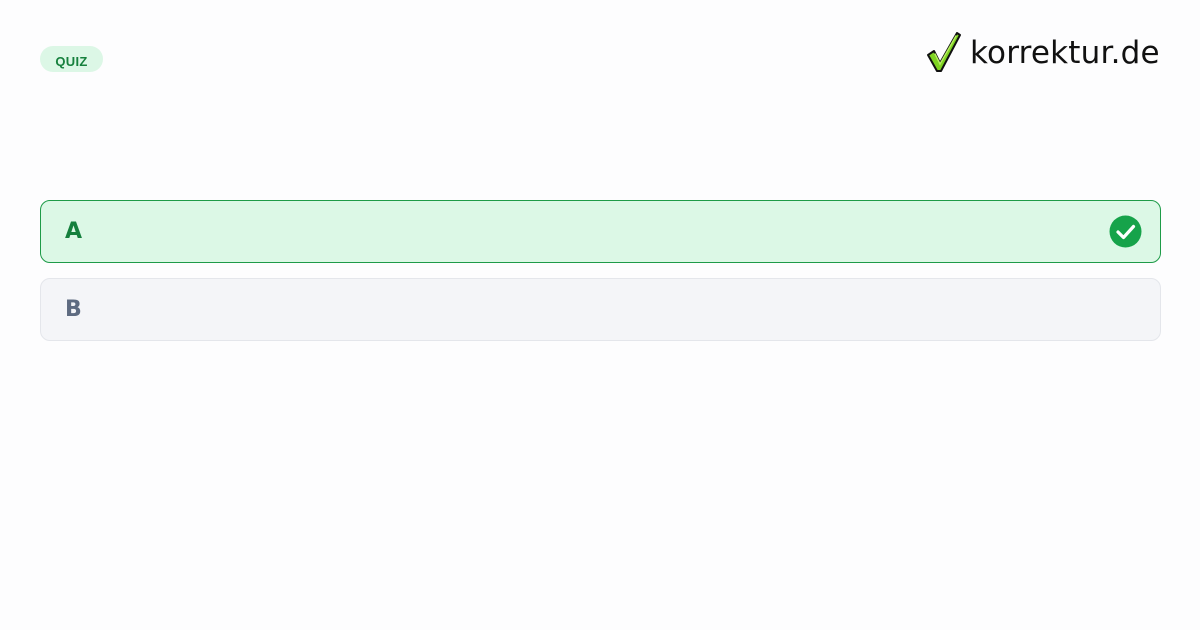  What do you see at coordinates (600, 231) in the screenshot?
I see `answer-option-a: A` at bounding box center [600, 231].